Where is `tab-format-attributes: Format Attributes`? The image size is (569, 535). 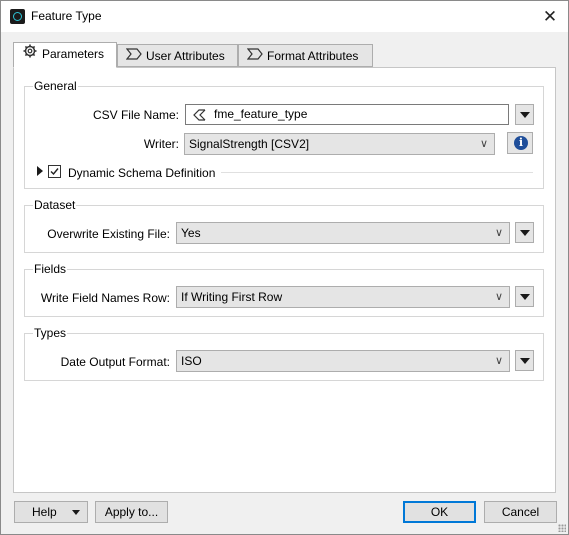 tab-format-attributes: Format Attributes is located at coordinates (305, 55).